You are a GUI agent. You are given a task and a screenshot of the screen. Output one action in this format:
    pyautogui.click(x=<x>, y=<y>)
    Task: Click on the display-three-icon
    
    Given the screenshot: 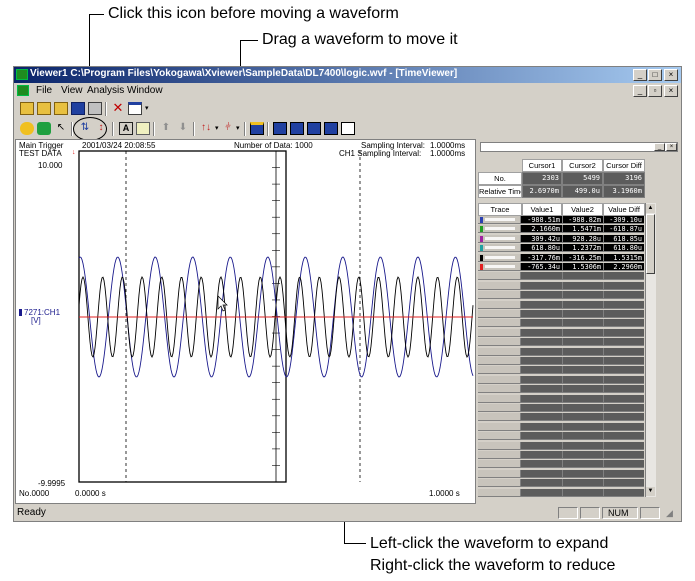 What is the action you would take?
    pyautogui.click(x=297, y=128)
    